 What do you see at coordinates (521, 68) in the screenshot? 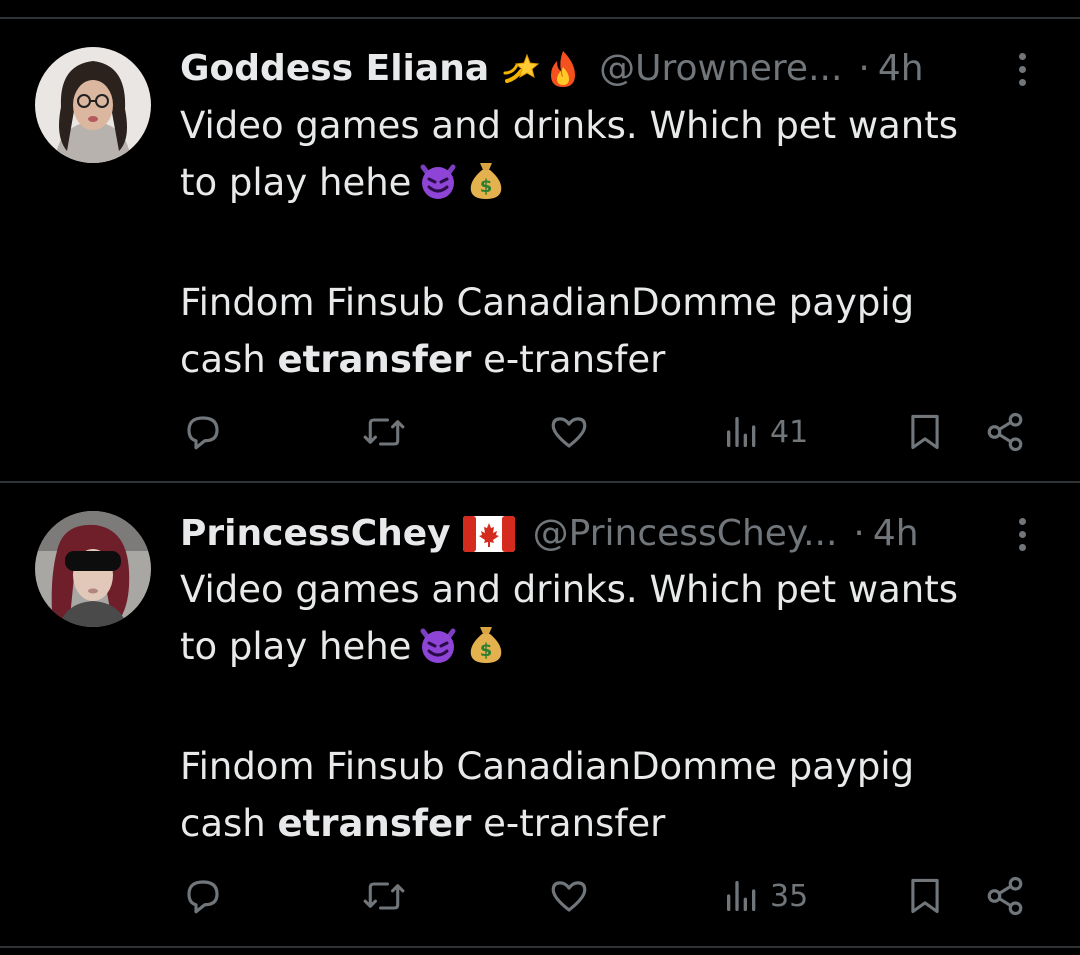
I see `dizzy-emoji-icon` at bounding box center [521, 68].